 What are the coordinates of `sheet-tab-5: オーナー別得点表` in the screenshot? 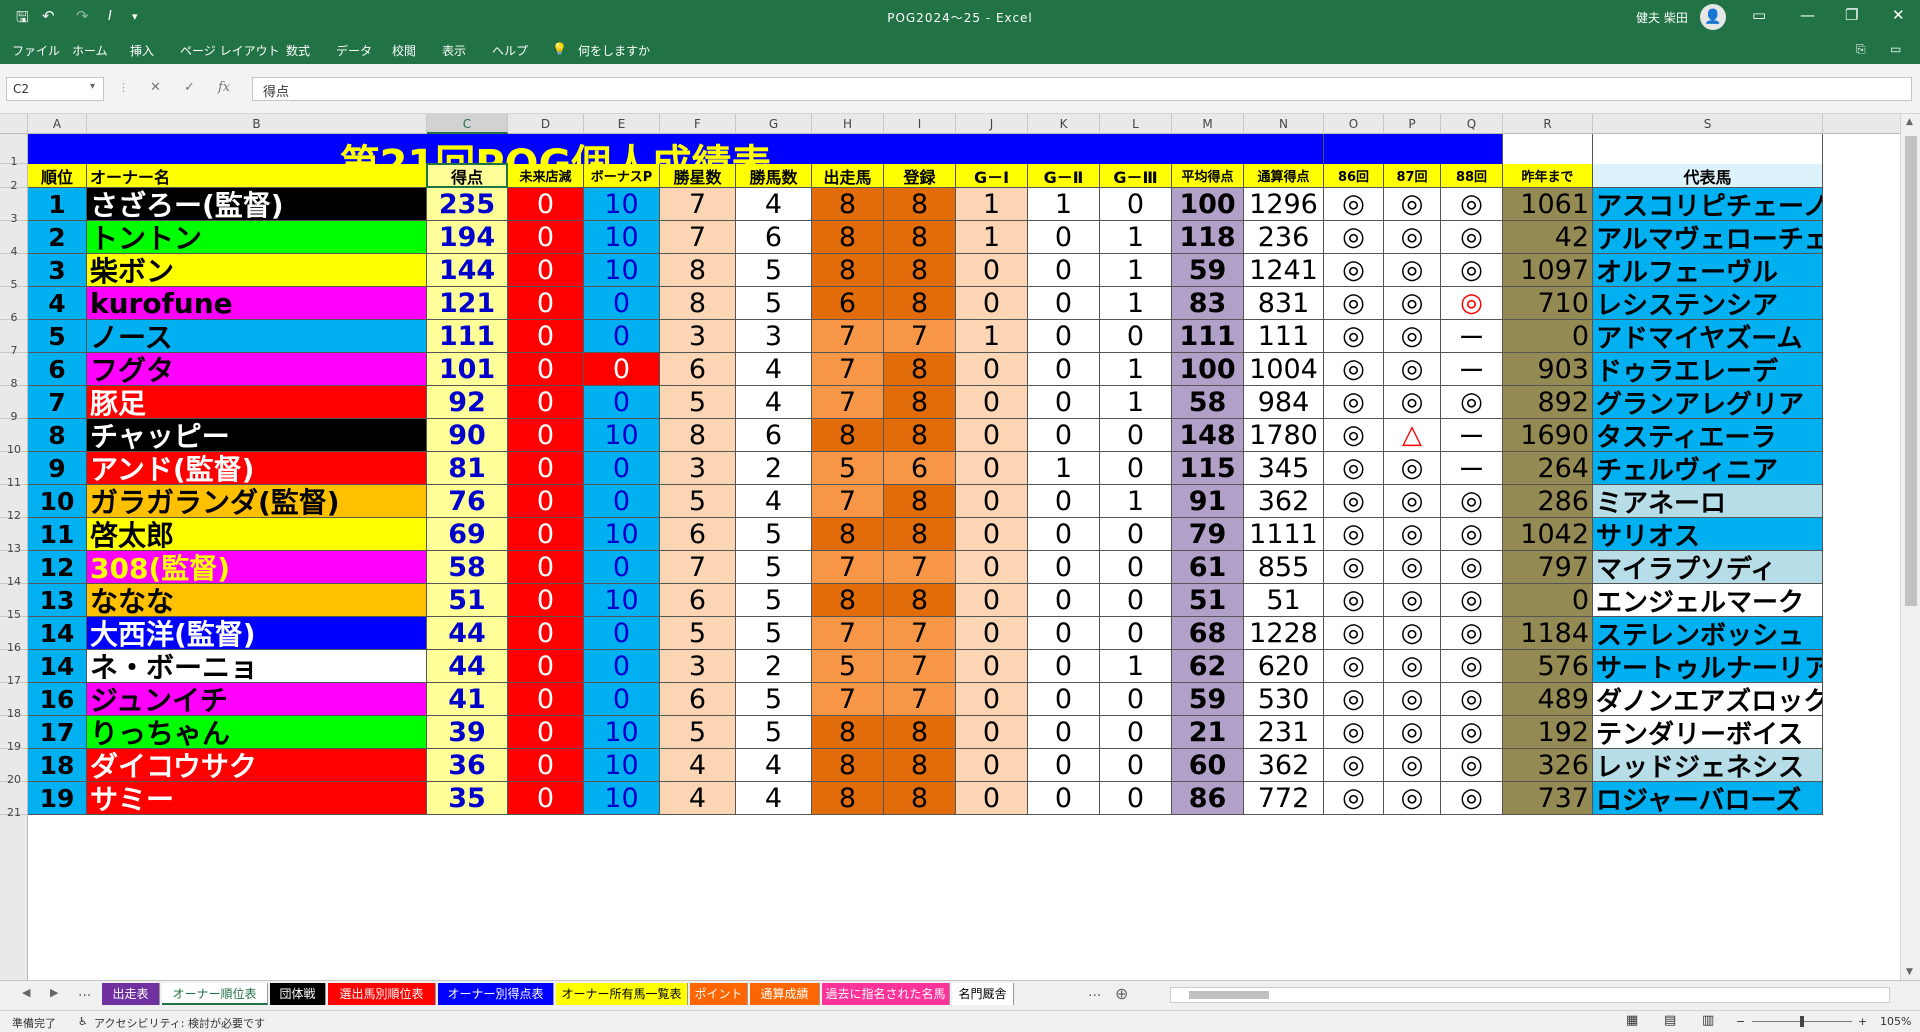 It's located at (496, 994).